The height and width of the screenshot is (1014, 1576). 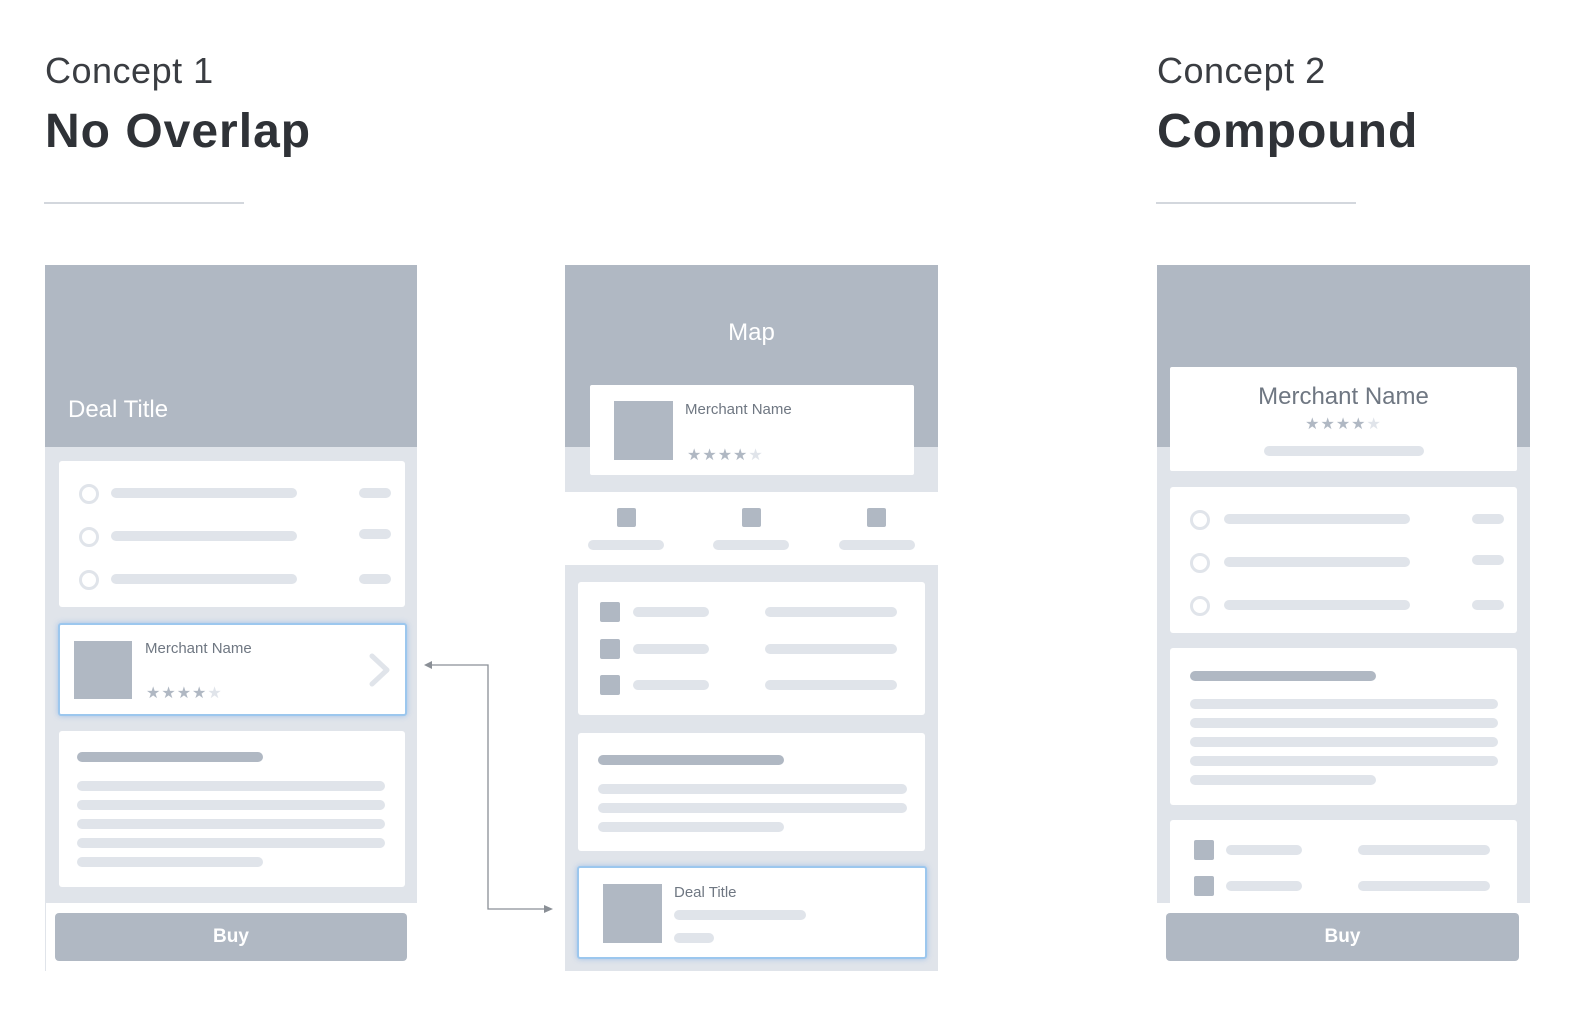 What do you see at coordinates (231, 356) in the screenshot?
I see `deal-hero-image: Deal Title` at bounding box center [231, 356].